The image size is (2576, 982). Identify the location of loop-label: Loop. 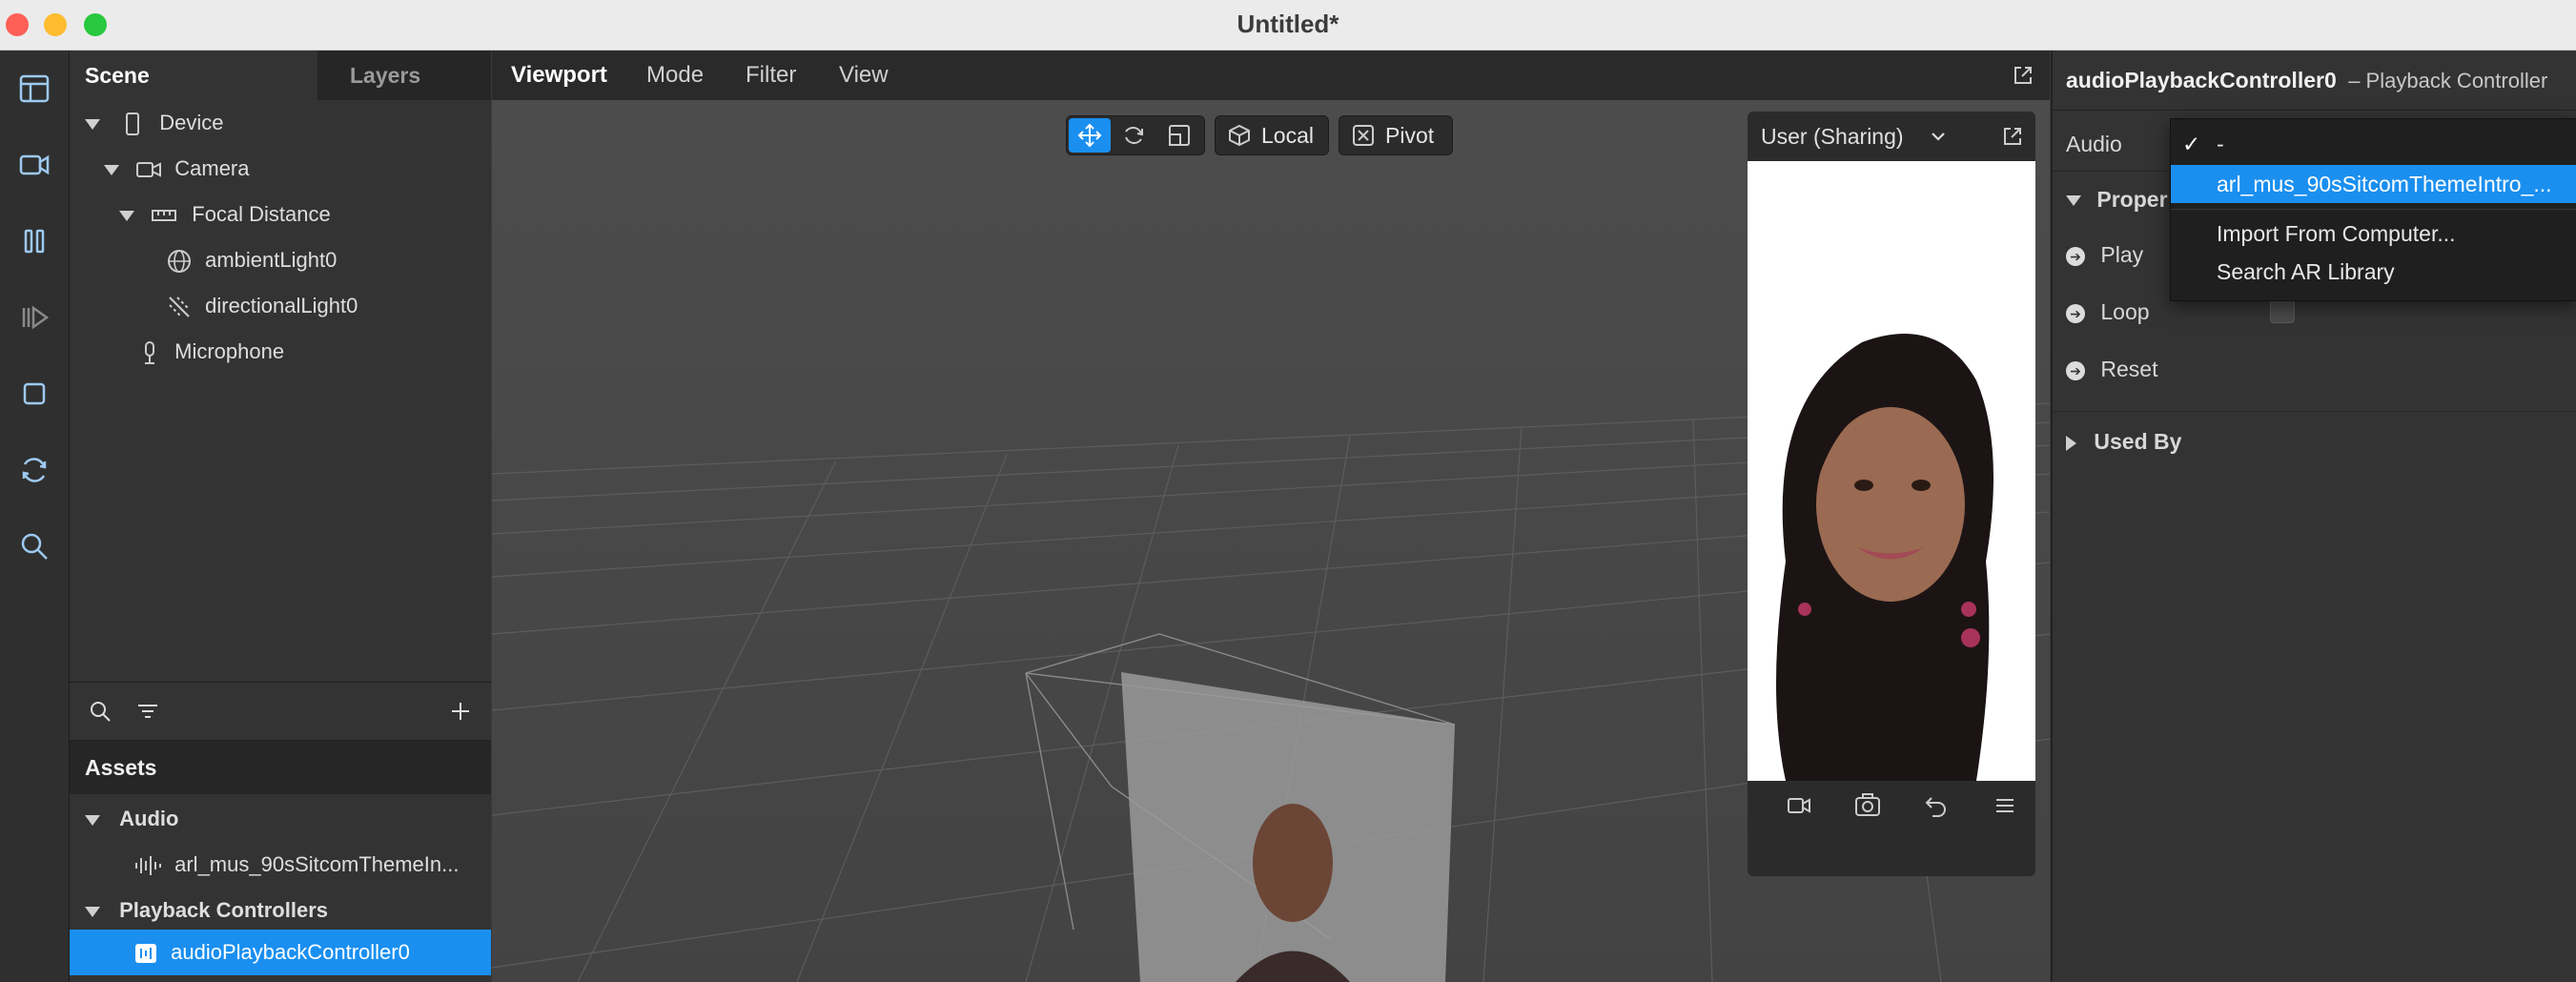
(2125, 312).